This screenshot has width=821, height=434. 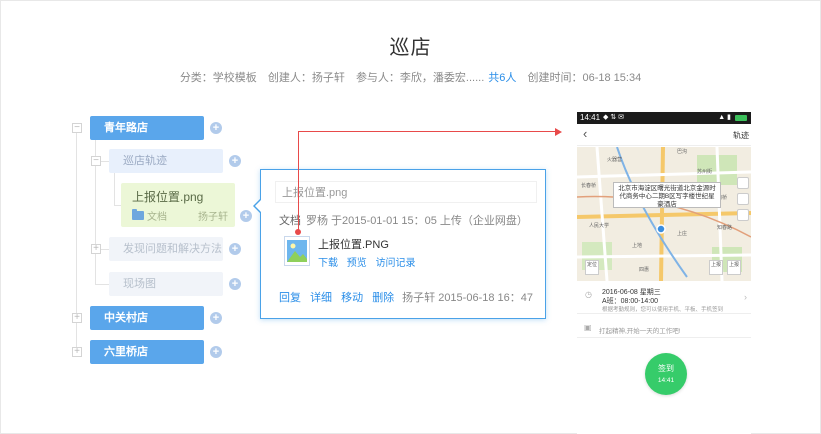 What do you see at coordinates (640, 331) in the screenshot?
I see `work-hint: 打起精神,开始一天的工作吧!` at bounding box center [640, 331].